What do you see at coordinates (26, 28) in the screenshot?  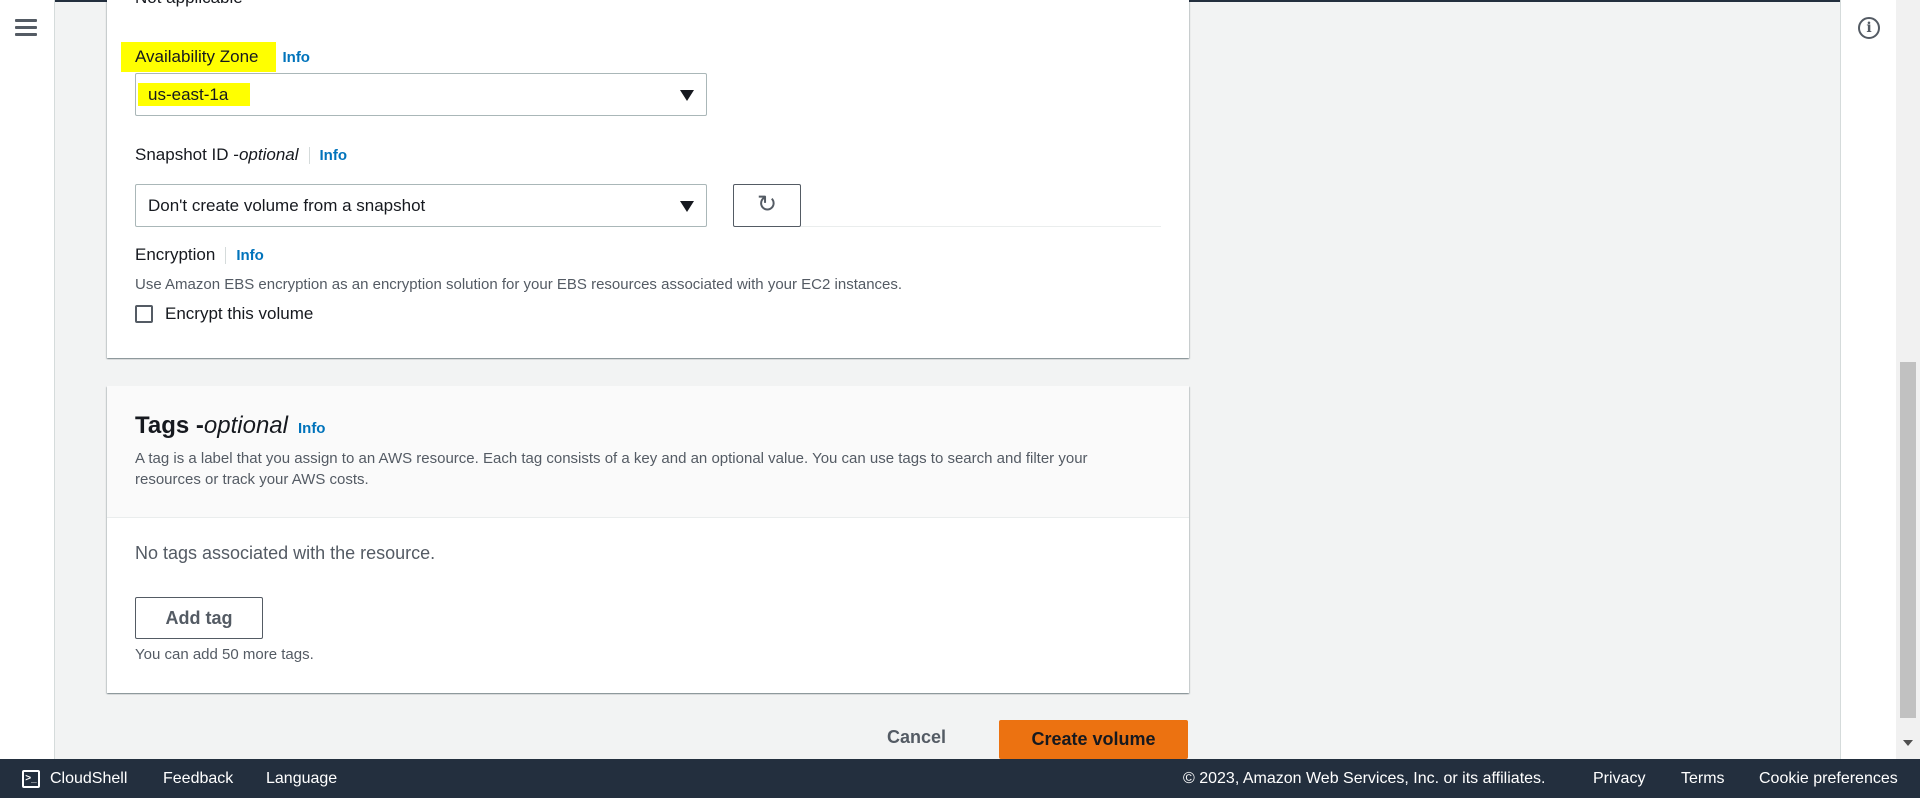 I see `hamburger-menu-icon` at bounding box center [26, 28].